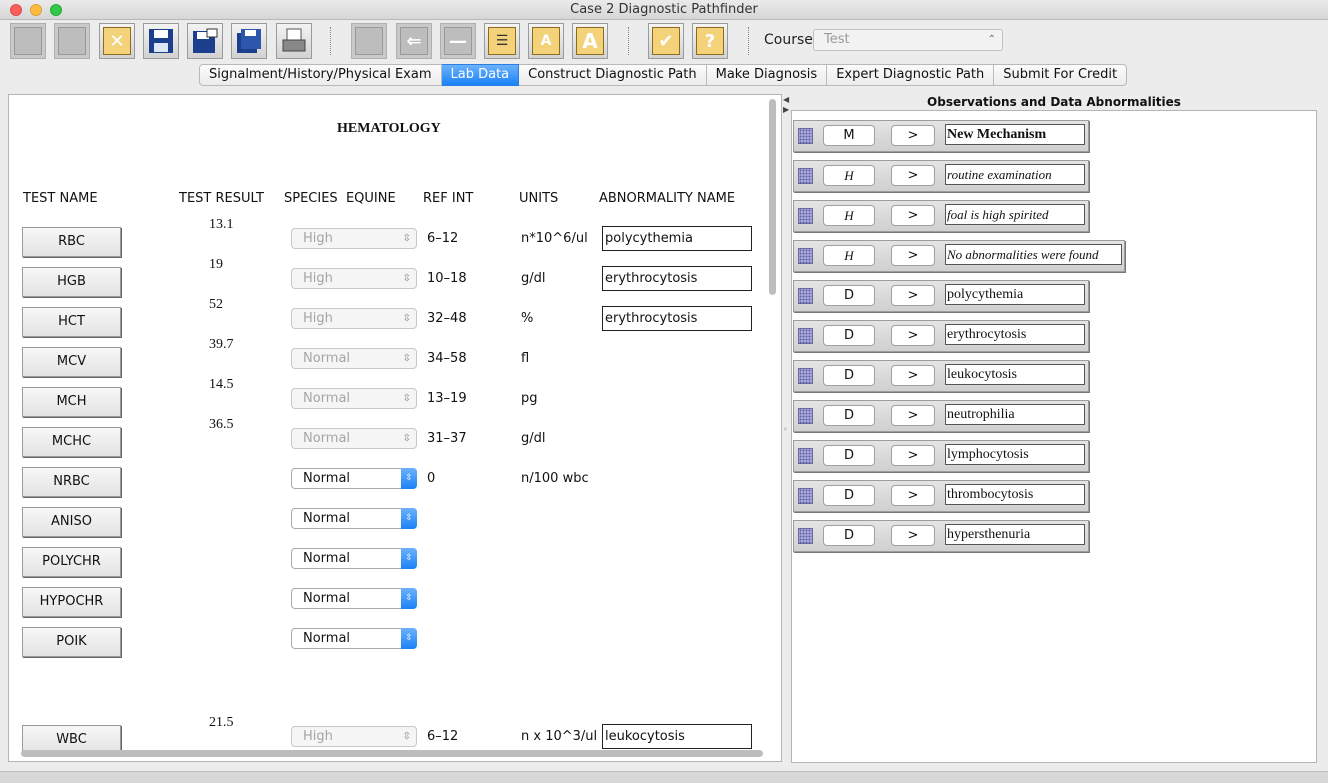 This screenshot has height=783, width=1328. I want to click on tab-lab-data: Lab Data, so click(480, 75).